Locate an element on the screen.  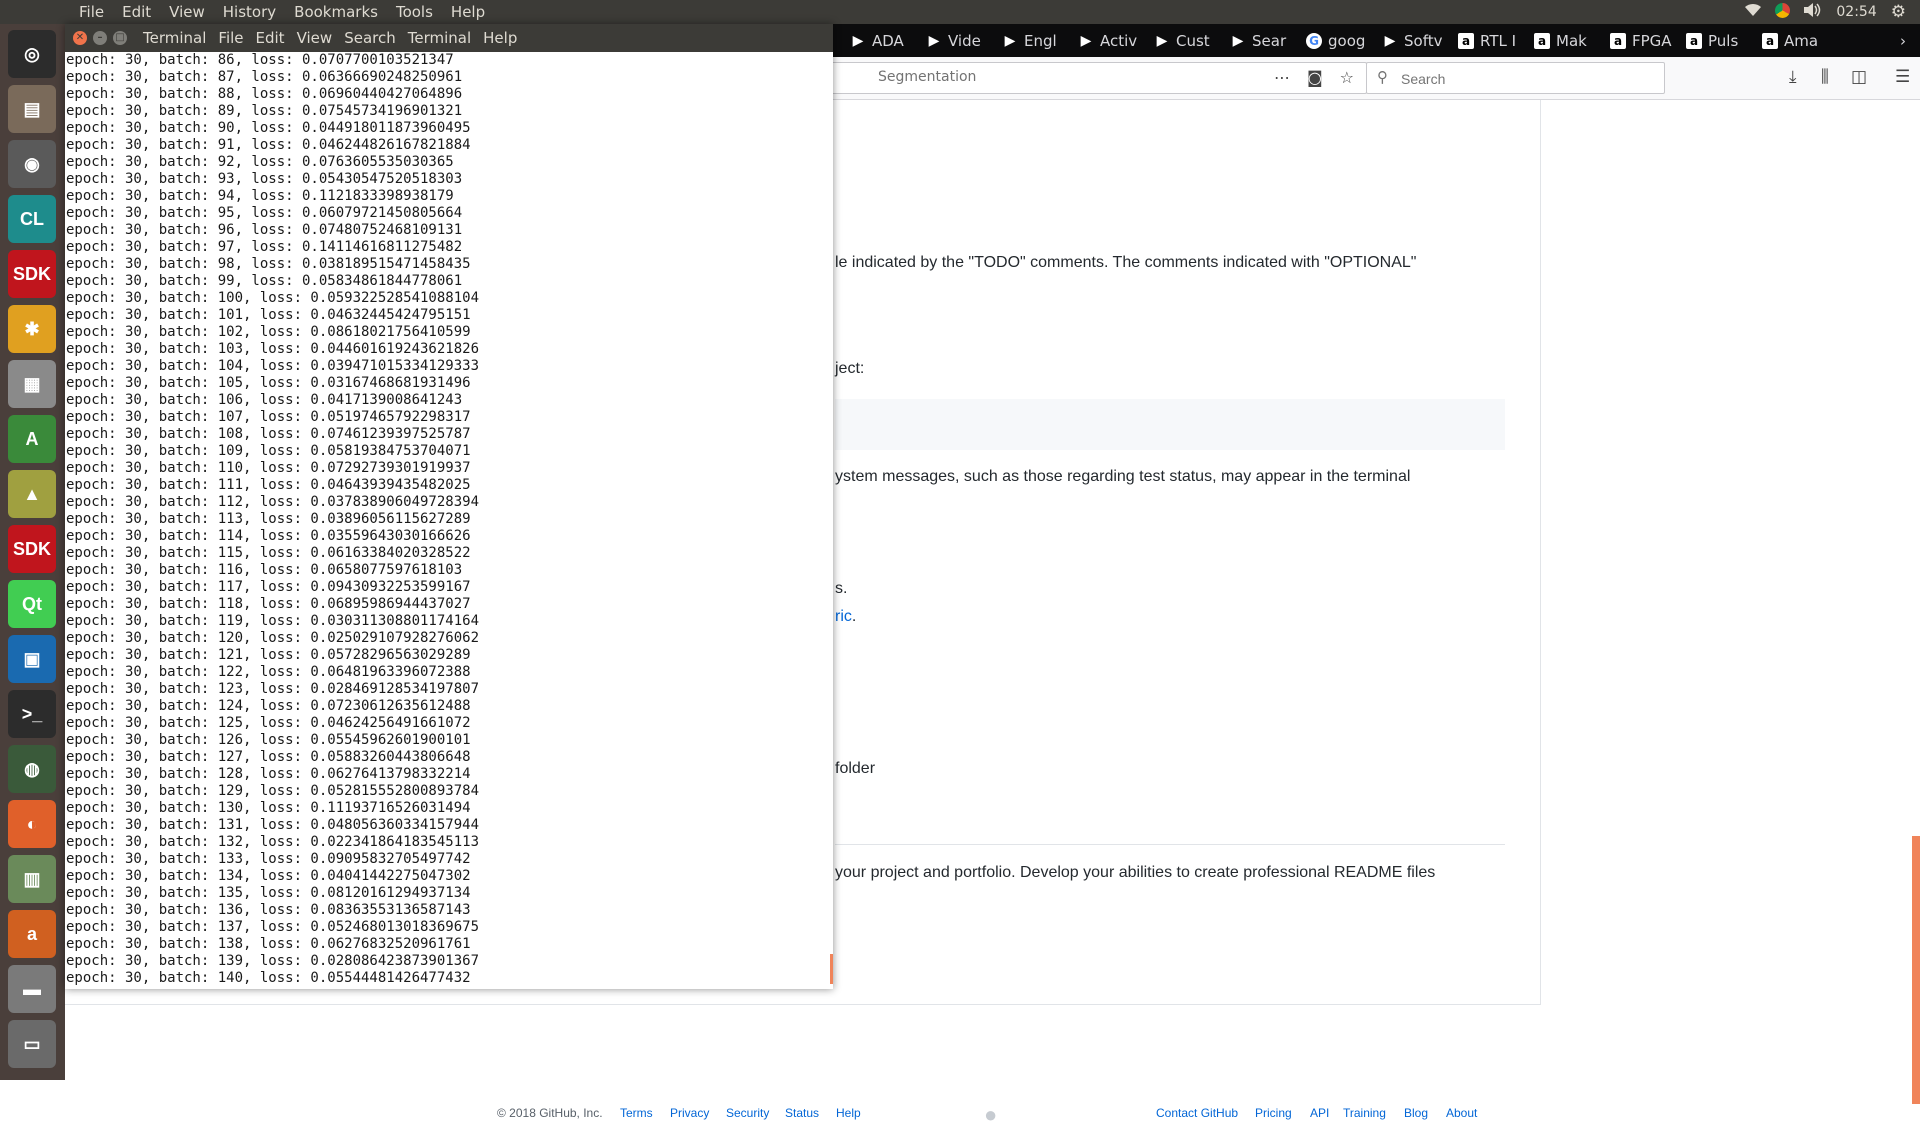
code-block is located at coordinates (1170, 424).